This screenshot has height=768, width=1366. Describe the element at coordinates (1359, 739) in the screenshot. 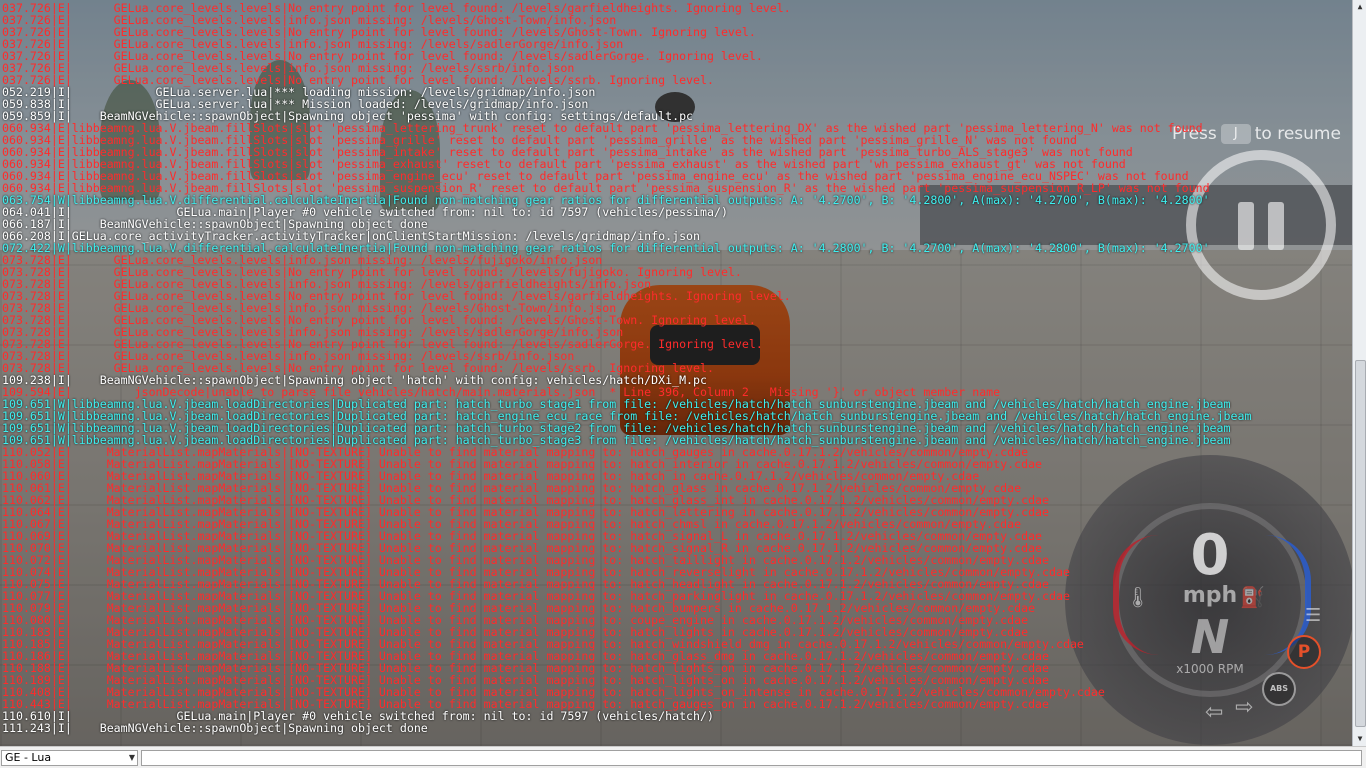

I see `scroll-down-arrow-icon: ▼` at that location.